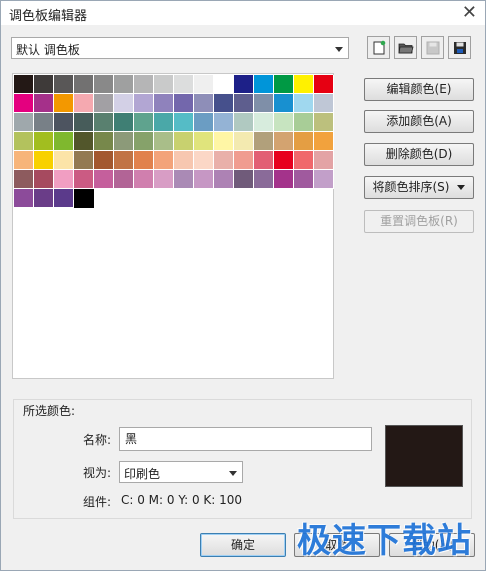  I want to click on cancel-button: 取消, so click(337, 545).